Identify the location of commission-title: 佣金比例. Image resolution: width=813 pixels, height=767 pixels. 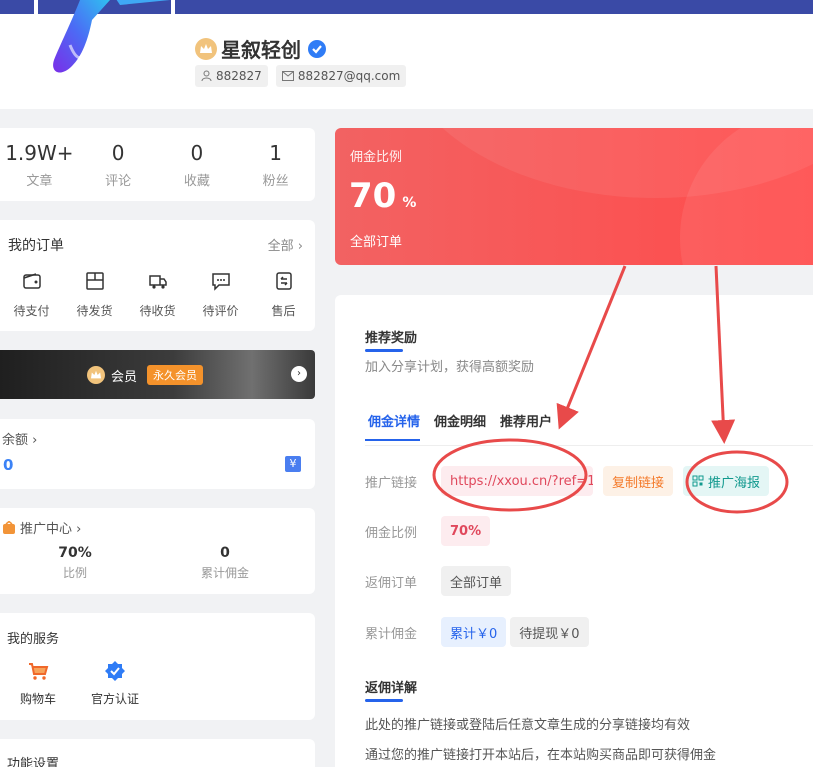
(376, 157).